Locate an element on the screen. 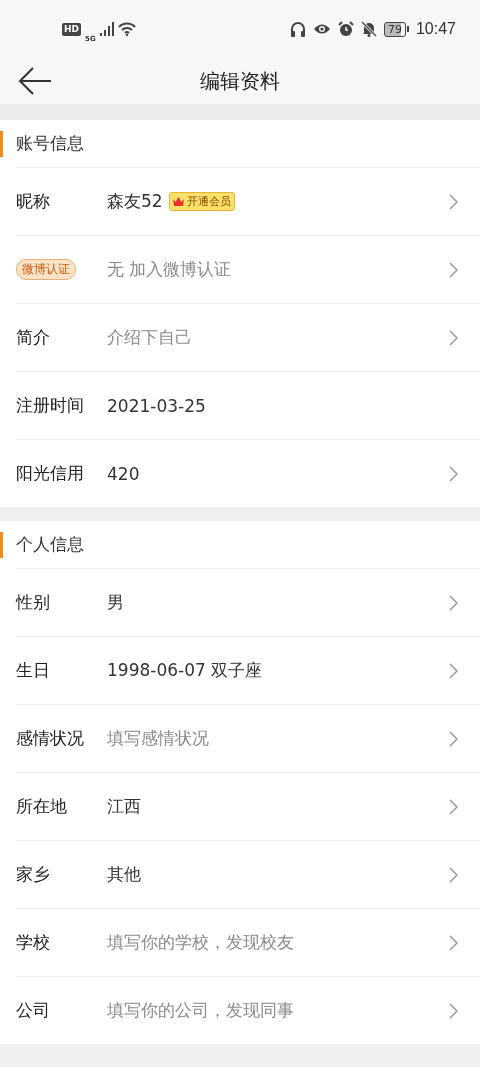  signal-icon is located at coordinates (106, 29).